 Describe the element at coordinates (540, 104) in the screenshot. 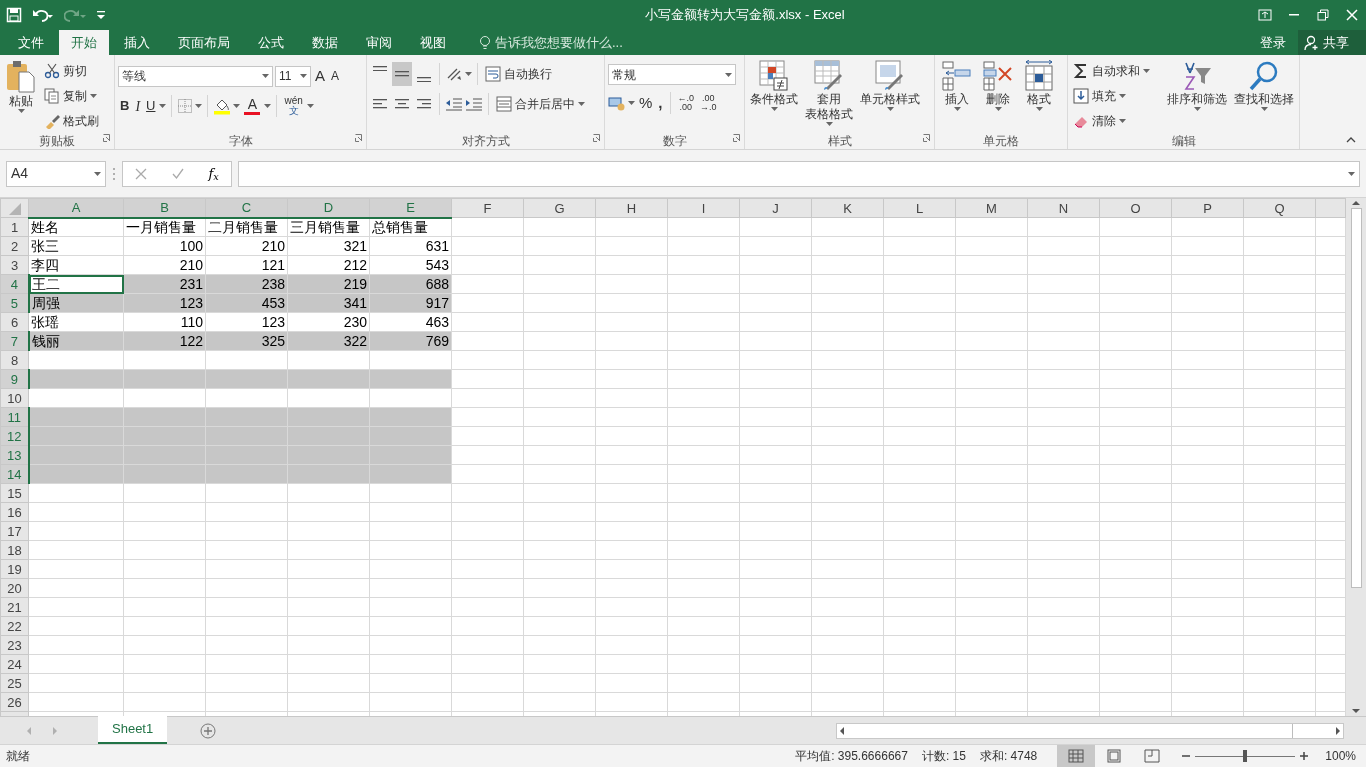

I see `merge-center-button: 合并后居中` at that location.